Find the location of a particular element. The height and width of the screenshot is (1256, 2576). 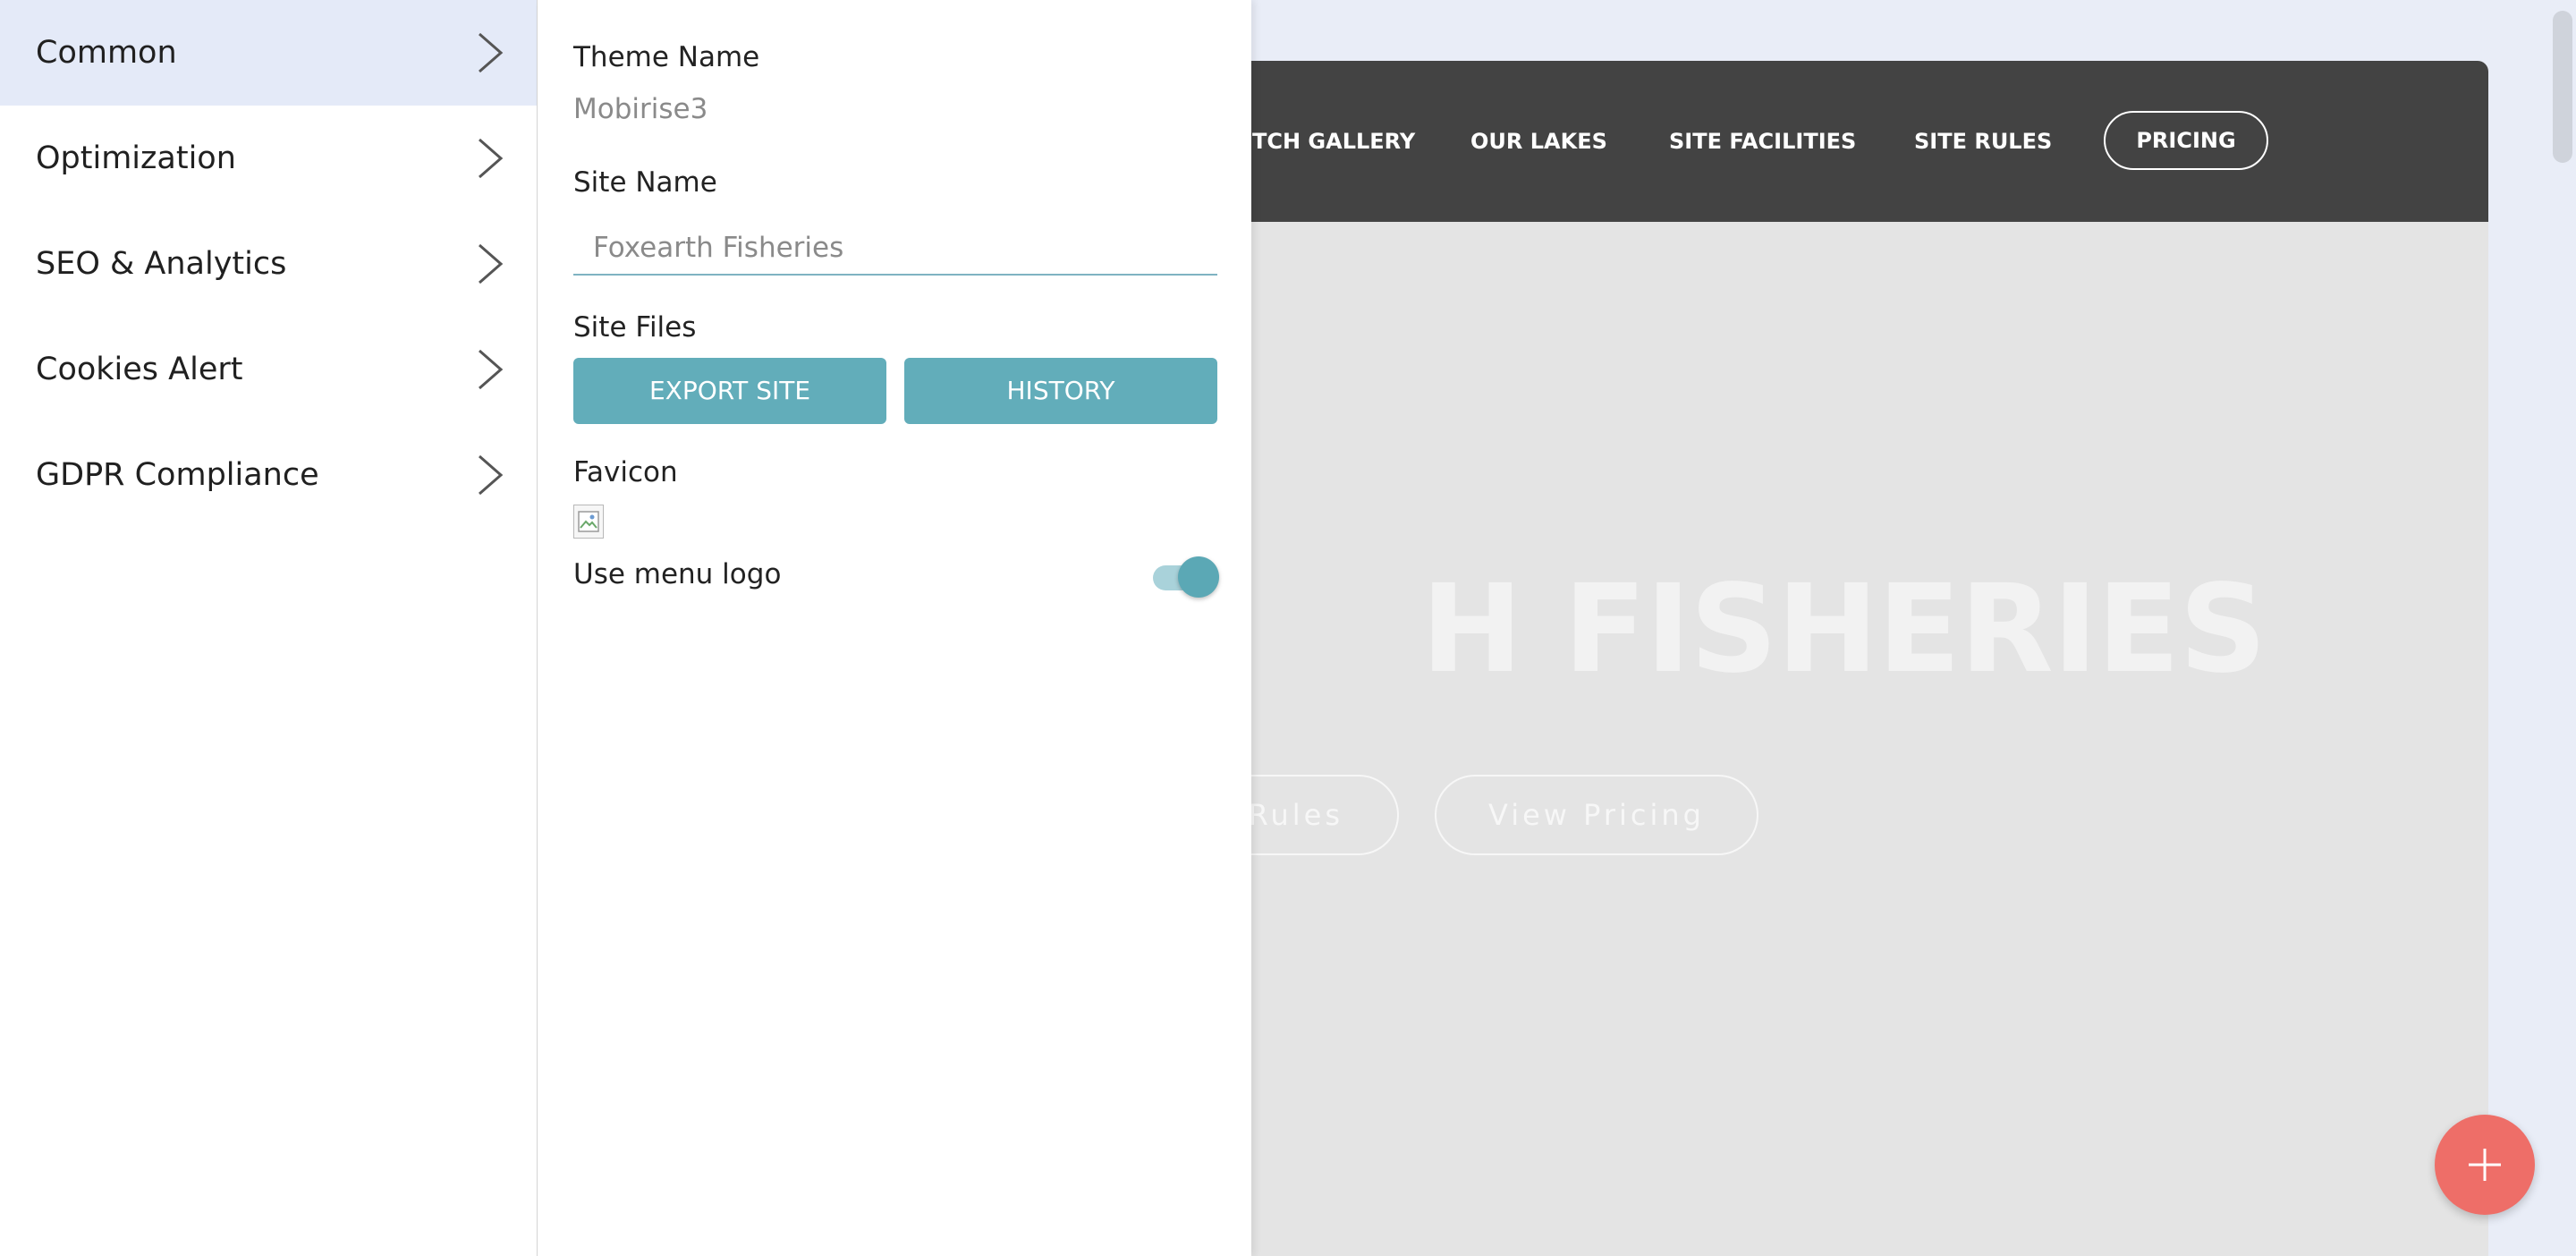

use-menu-logo-label: Use menu logo is located at coordinates (677, 574).